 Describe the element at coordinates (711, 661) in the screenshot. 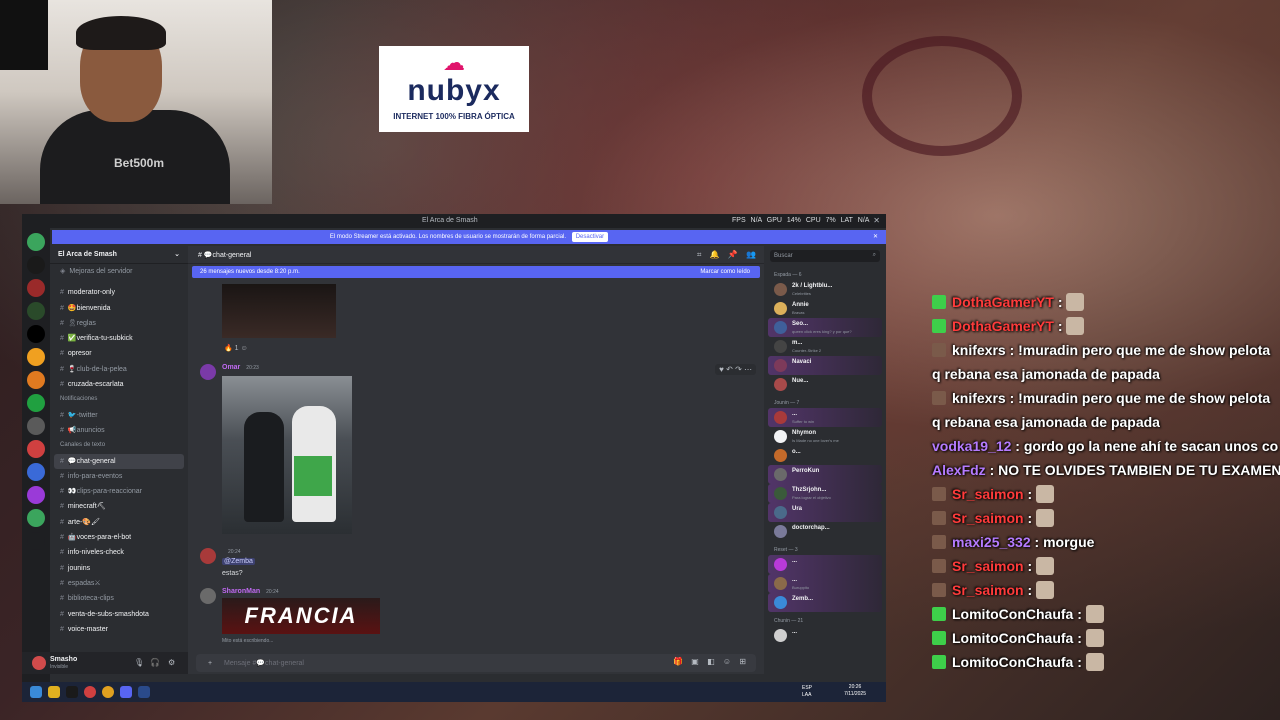

I see `sticker-icon: ◧` at that location.